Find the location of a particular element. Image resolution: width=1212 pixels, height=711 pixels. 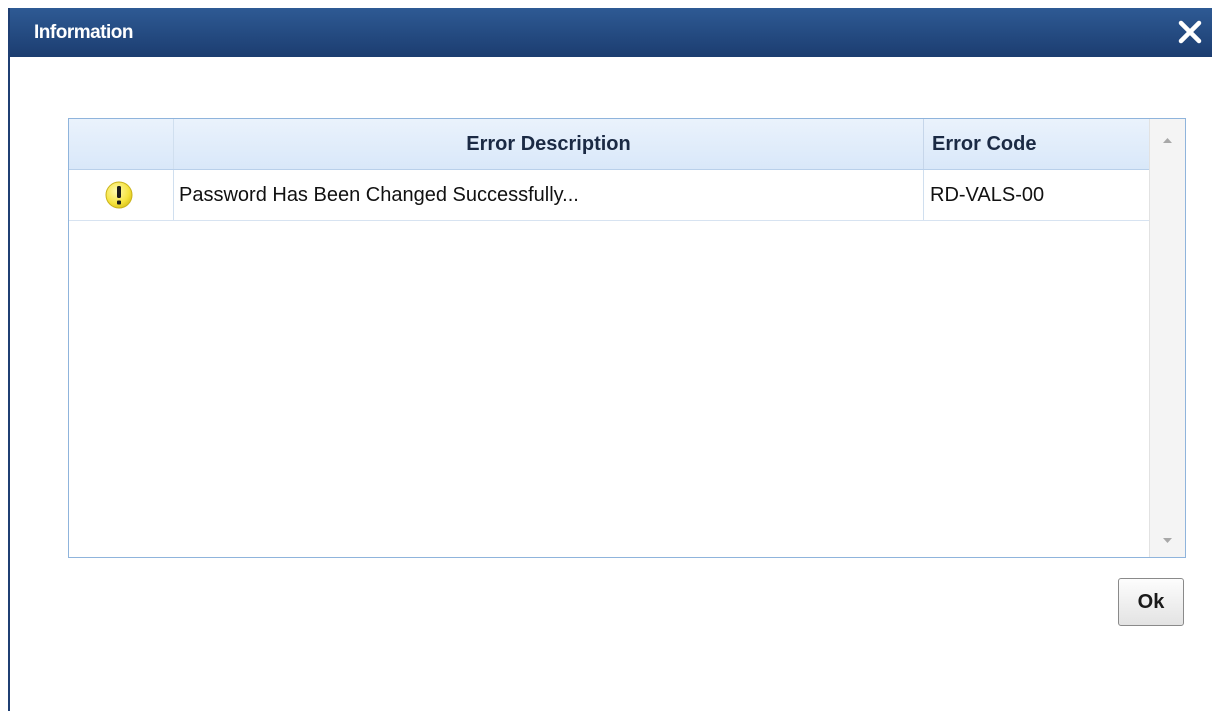

row-icon-cell is located at coordinates (121, 195).